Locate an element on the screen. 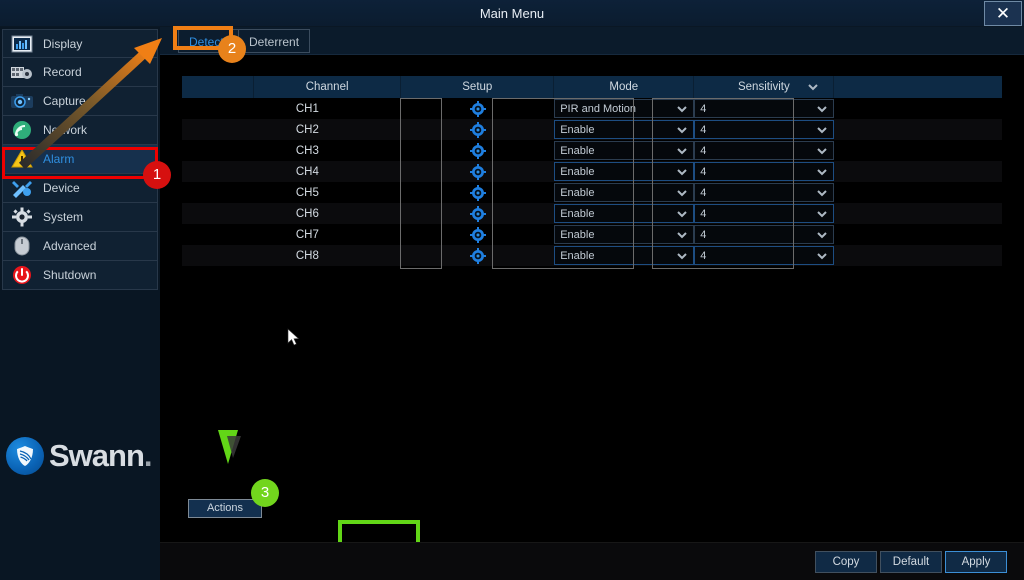 The image size is (1024, 580). sidebar-item-display: Display is located at coordinates (80, 43).